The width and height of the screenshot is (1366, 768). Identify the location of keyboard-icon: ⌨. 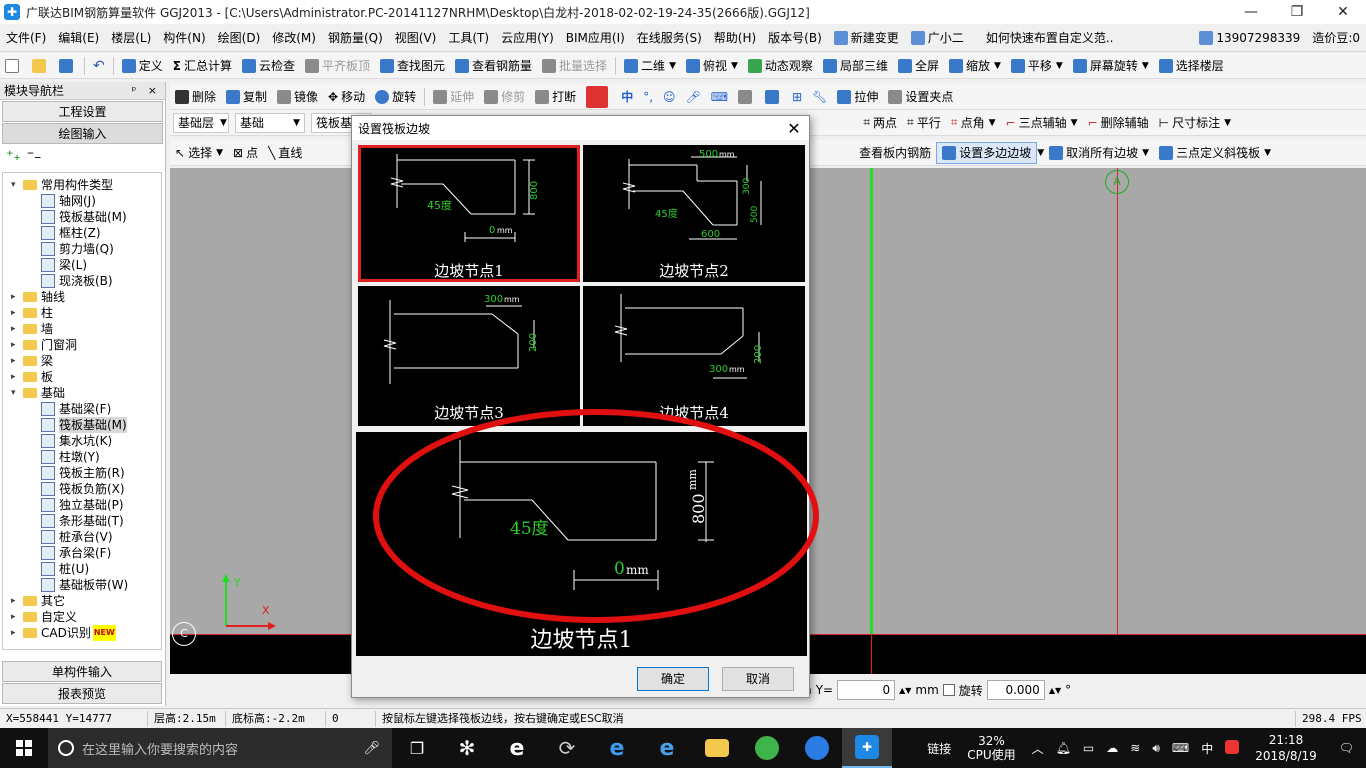
(1180, 748).